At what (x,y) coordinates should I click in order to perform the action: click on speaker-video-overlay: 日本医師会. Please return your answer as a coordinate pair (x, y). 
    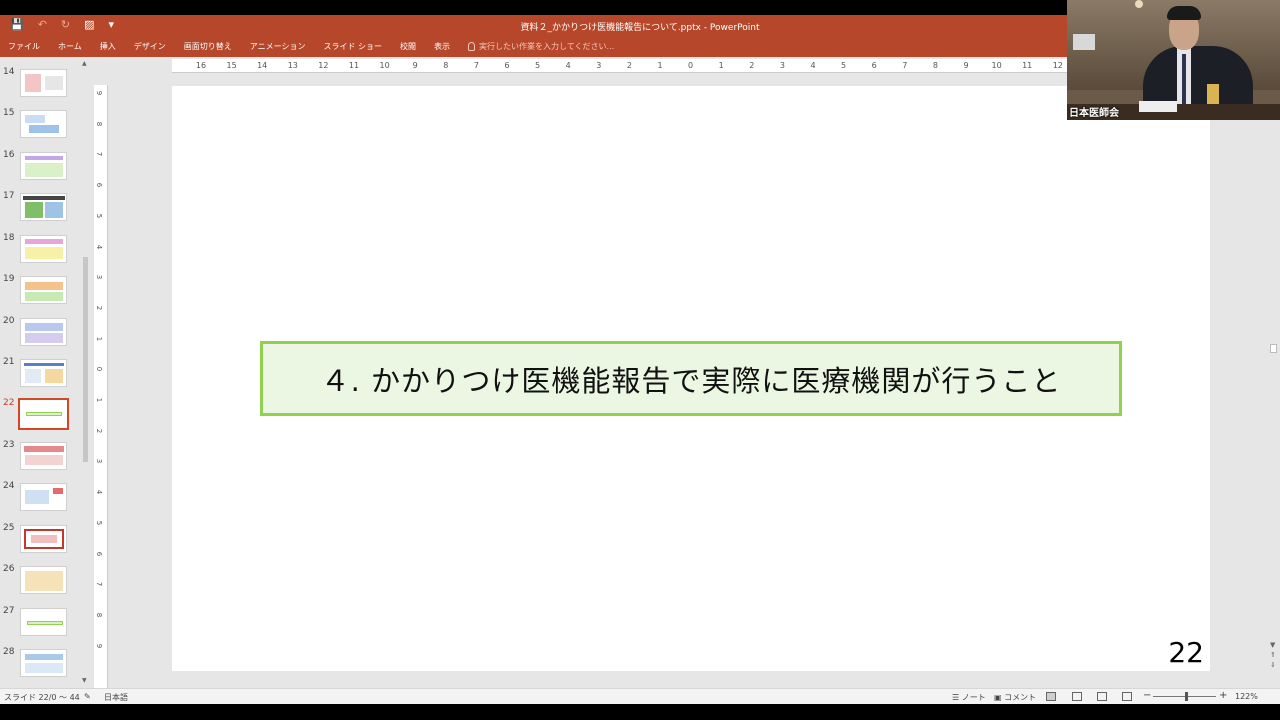
    Looking at the image, I should click on (1173, 60).